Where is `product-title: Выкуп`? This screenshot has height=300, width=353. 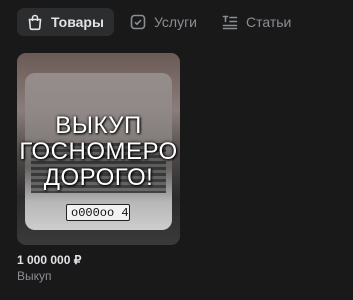 product-title: Выкуп is located at coordinates (34, 276).